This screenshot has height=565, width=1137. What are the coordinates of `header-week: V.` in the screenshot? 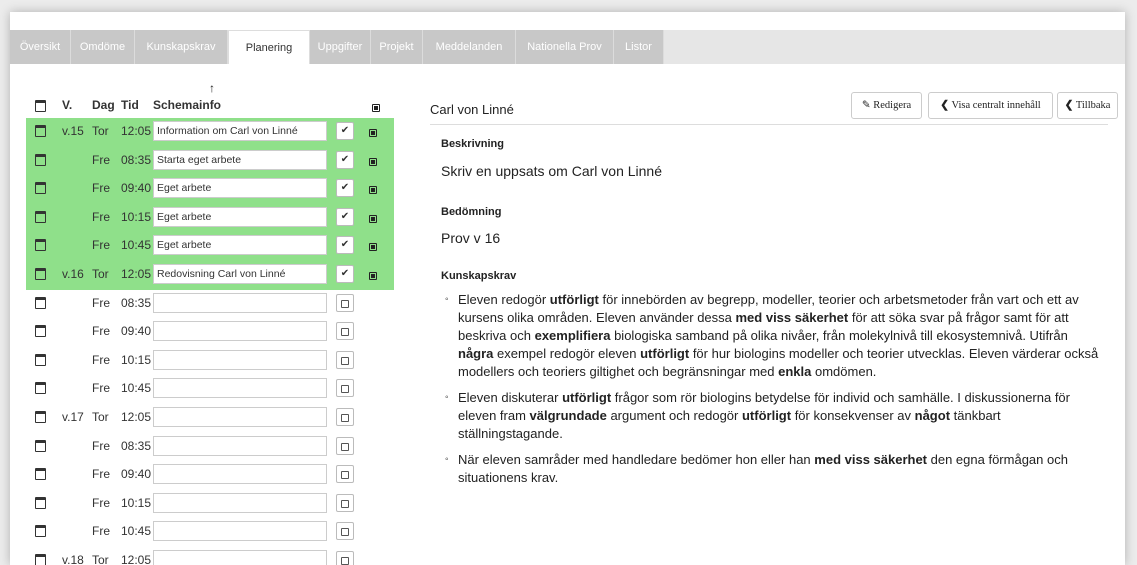 It's located at (67, 105).